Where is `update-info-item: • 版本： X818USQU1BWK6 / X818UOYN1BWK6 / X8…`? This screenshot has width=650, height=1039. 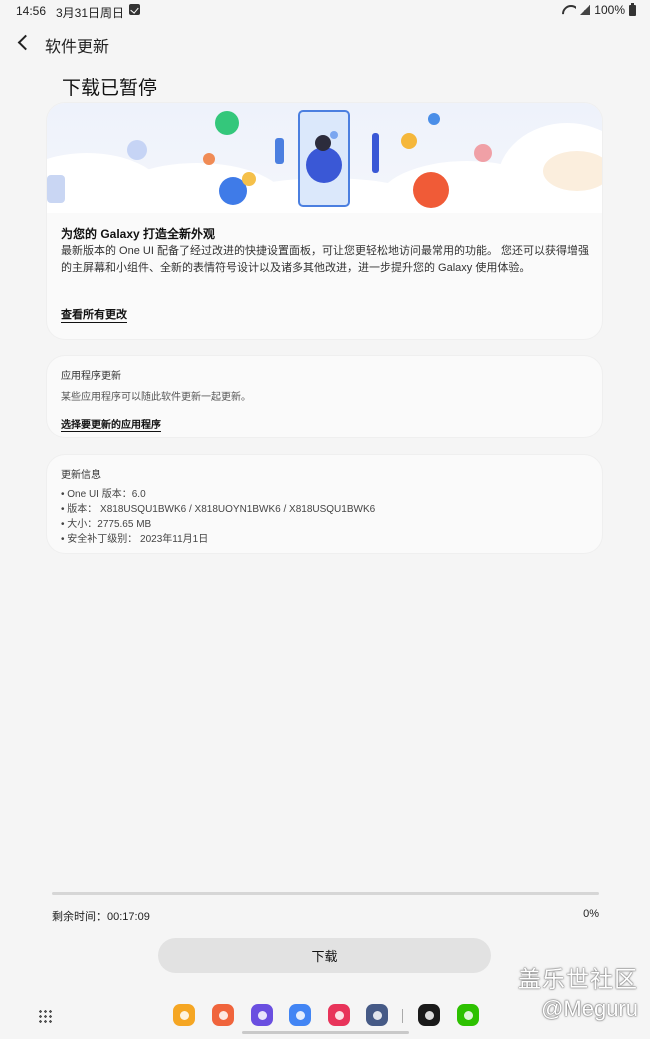
update-info-item: • 版本： X818USQU1BWK6 / X818UOYN1BWK6 / X8… is located at coordinates (218, 509).